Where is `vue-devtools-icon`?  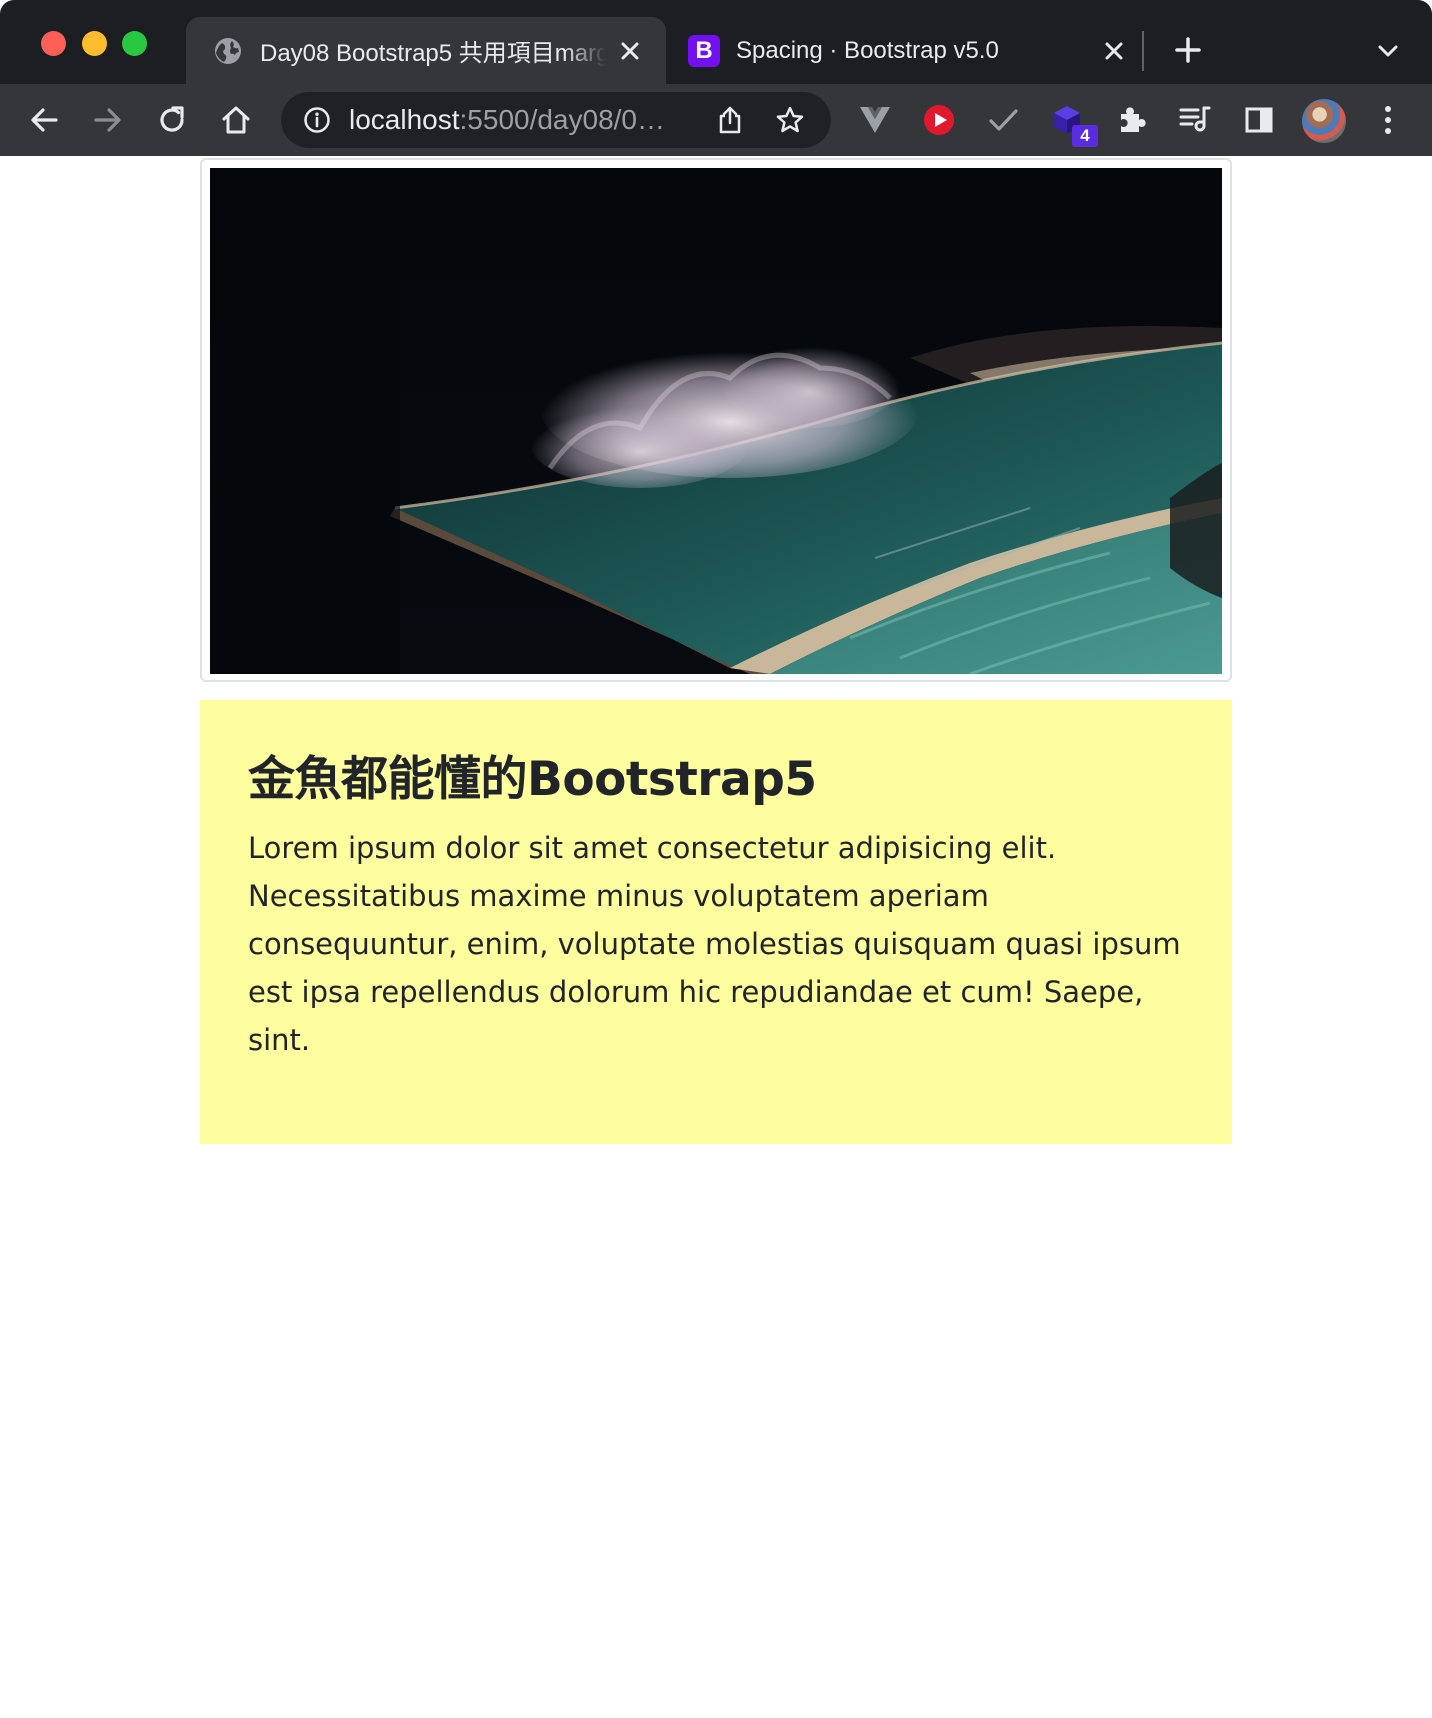 vue-devtools-icon is located at coordinates (875, 120).